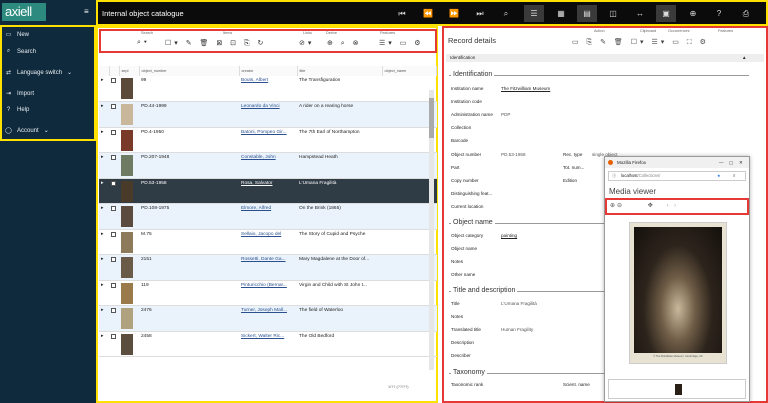  Describe the element at coordinates (409, 71) in the screenshot. I see `column-header-object-name: object_name` at that location.